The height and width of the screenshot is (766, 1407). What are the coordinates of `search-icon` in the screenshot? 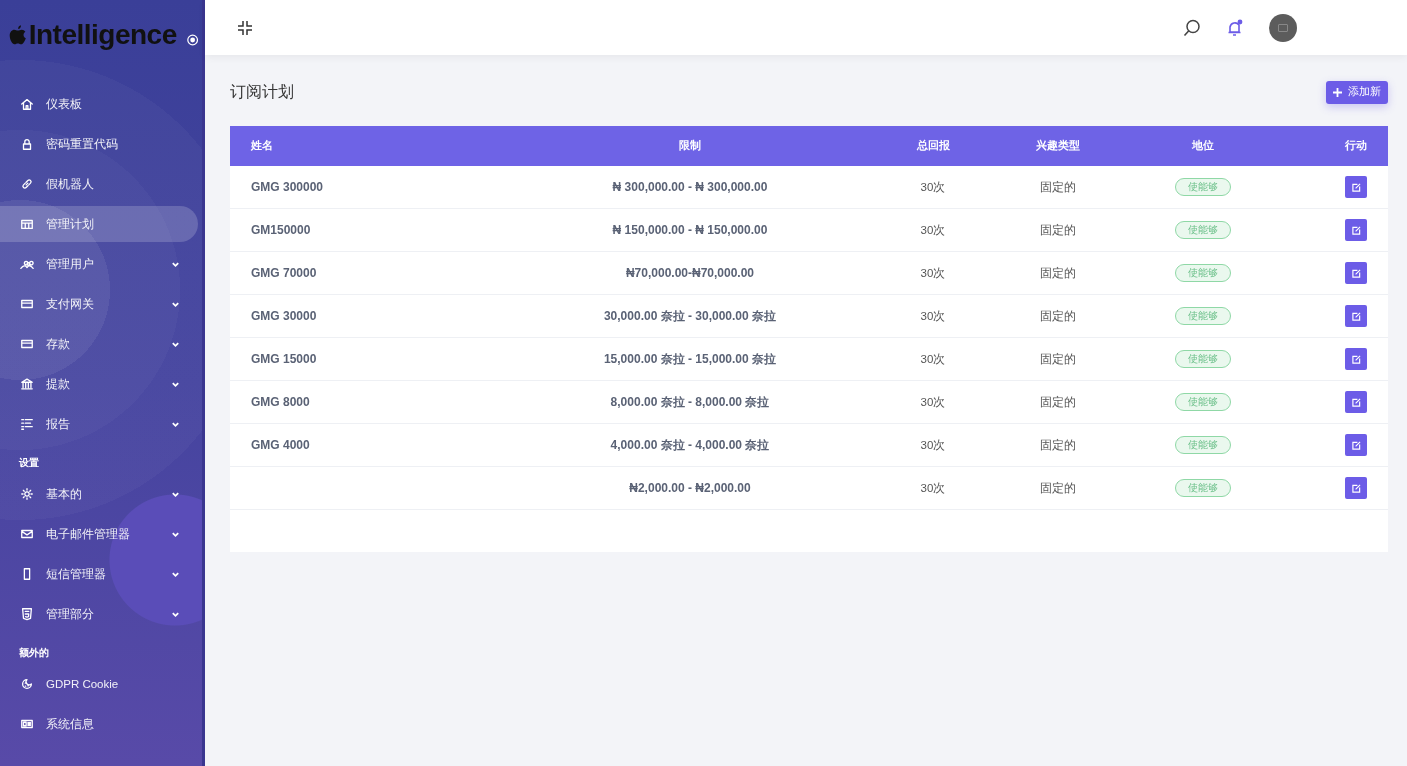 It's located at (1192, 27).